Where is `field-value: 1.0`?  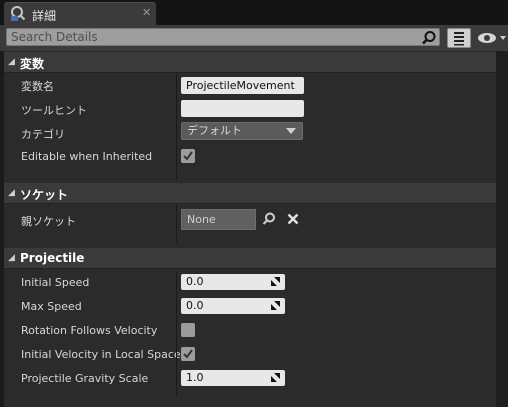
field-value: 1.0 is located at coordinates (195, 377).